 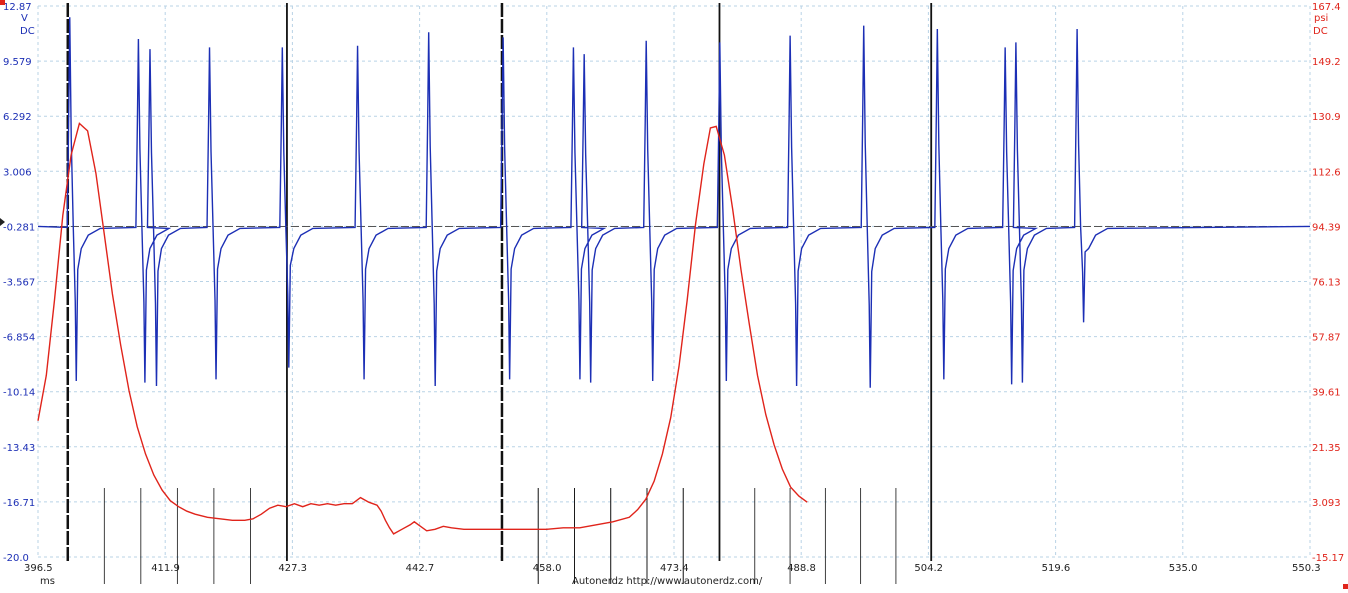 I want to click on x-tick-label: 550.3, so click(x=1306, y=568).